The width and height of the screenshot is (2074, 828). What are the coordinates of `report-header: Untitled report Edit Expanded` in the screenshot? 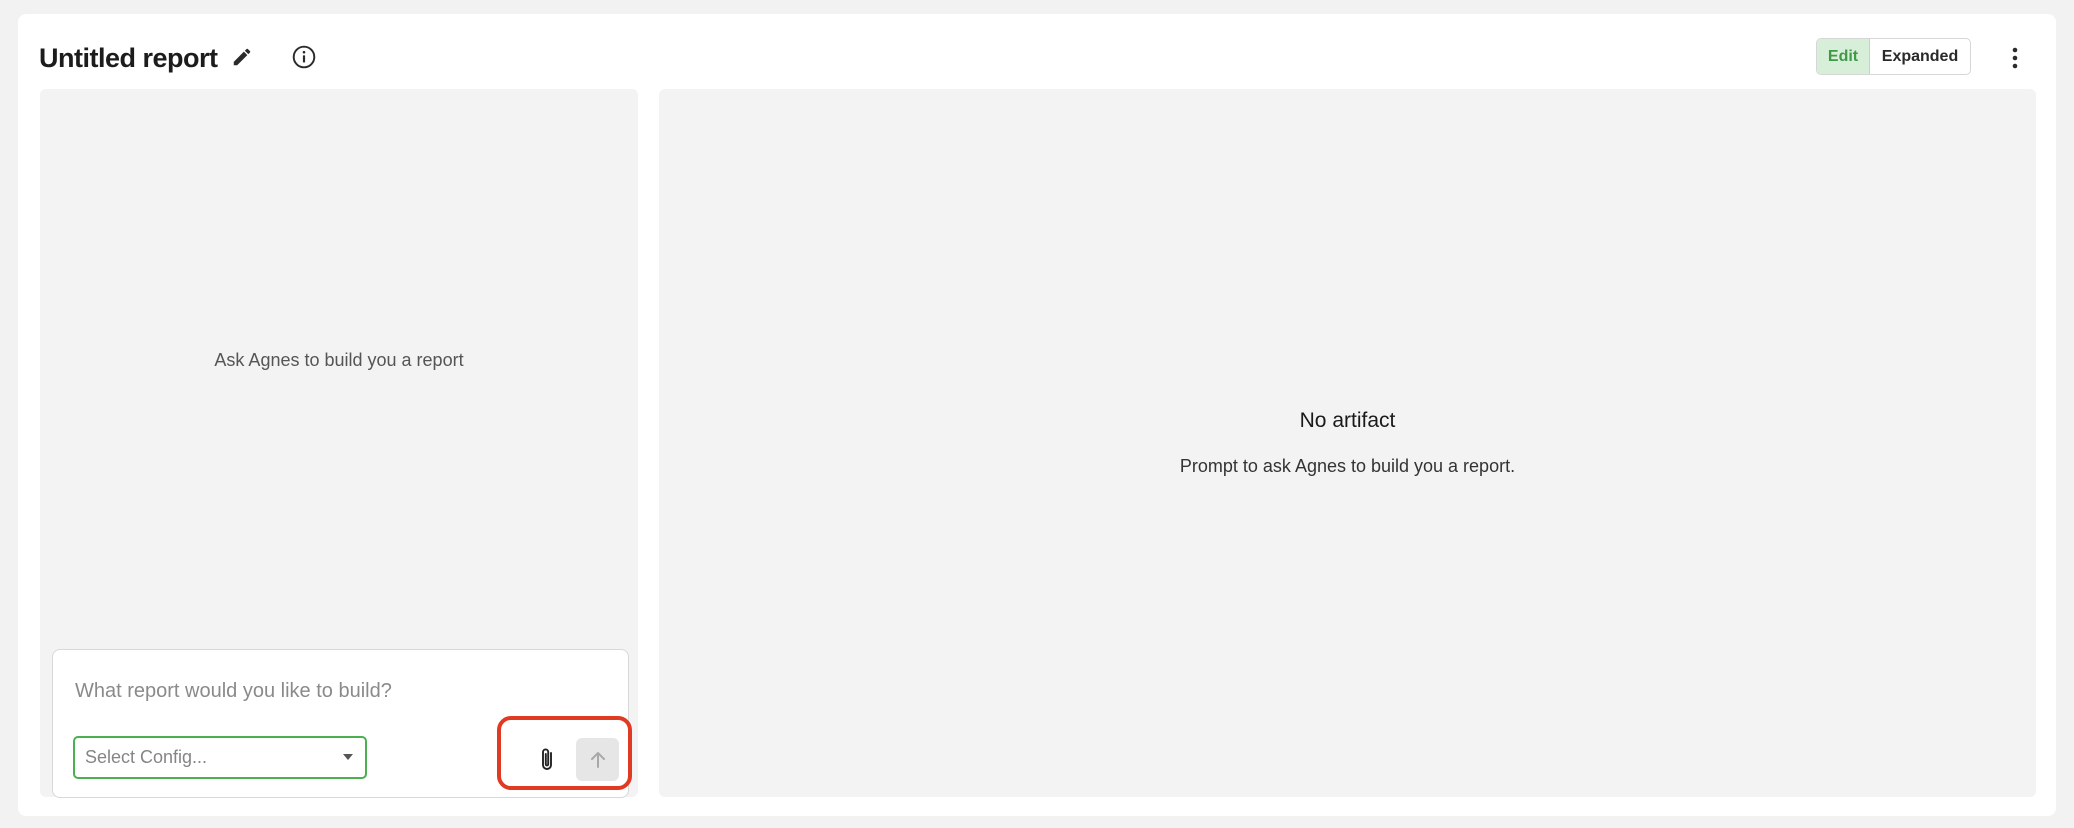 It's located at (1037, 51).